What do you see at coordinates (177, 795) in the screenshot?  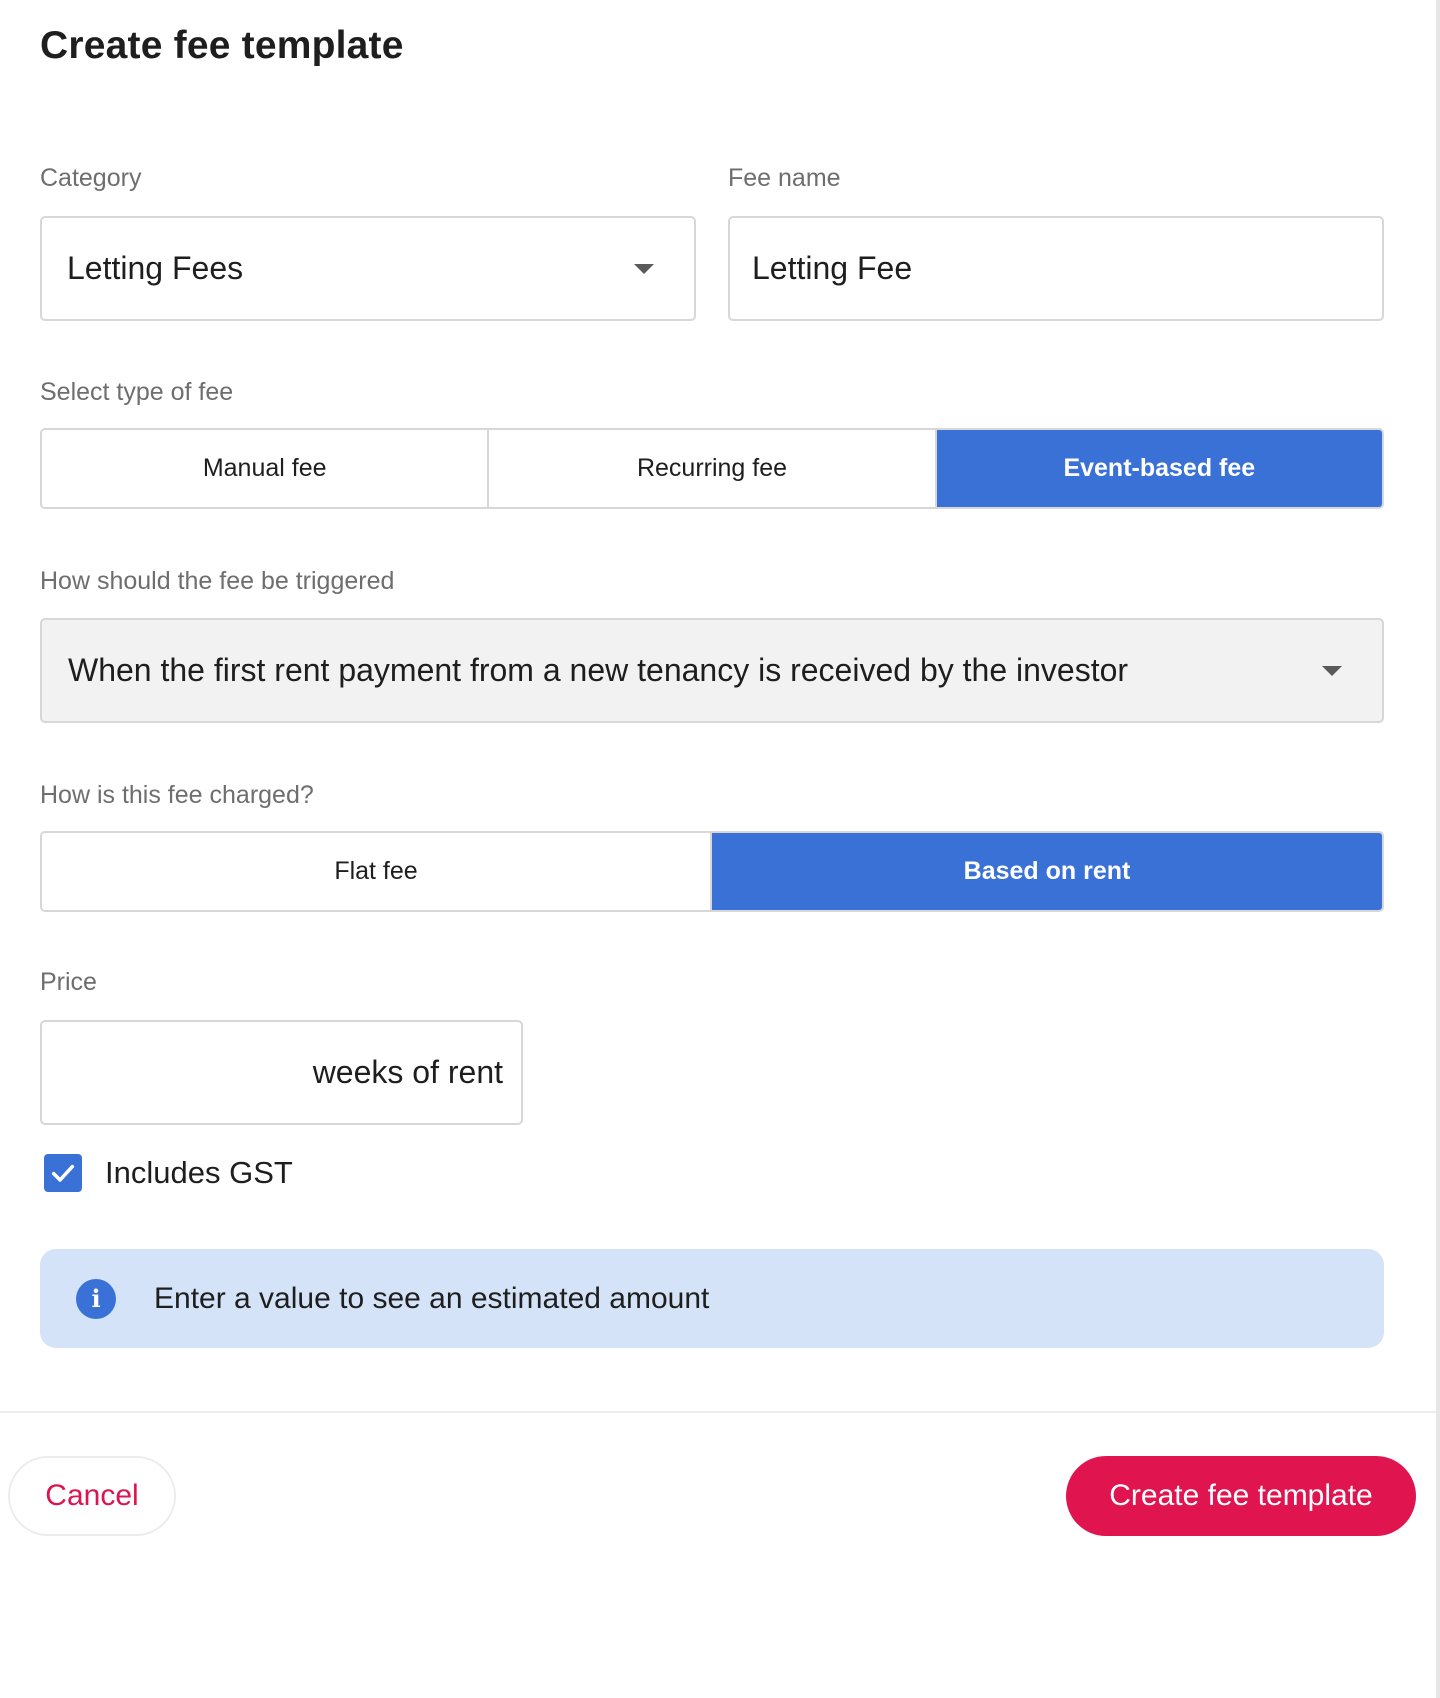 I see `charge-method-label: How is this fee charged?` at bounding box center [177, 795].